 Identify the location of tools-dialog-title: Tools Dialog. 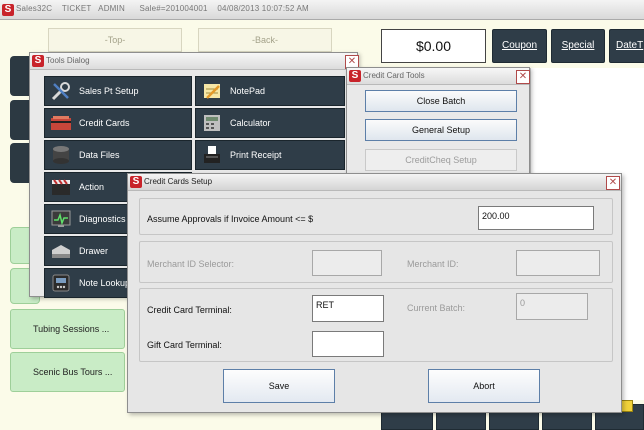
(68, 60).